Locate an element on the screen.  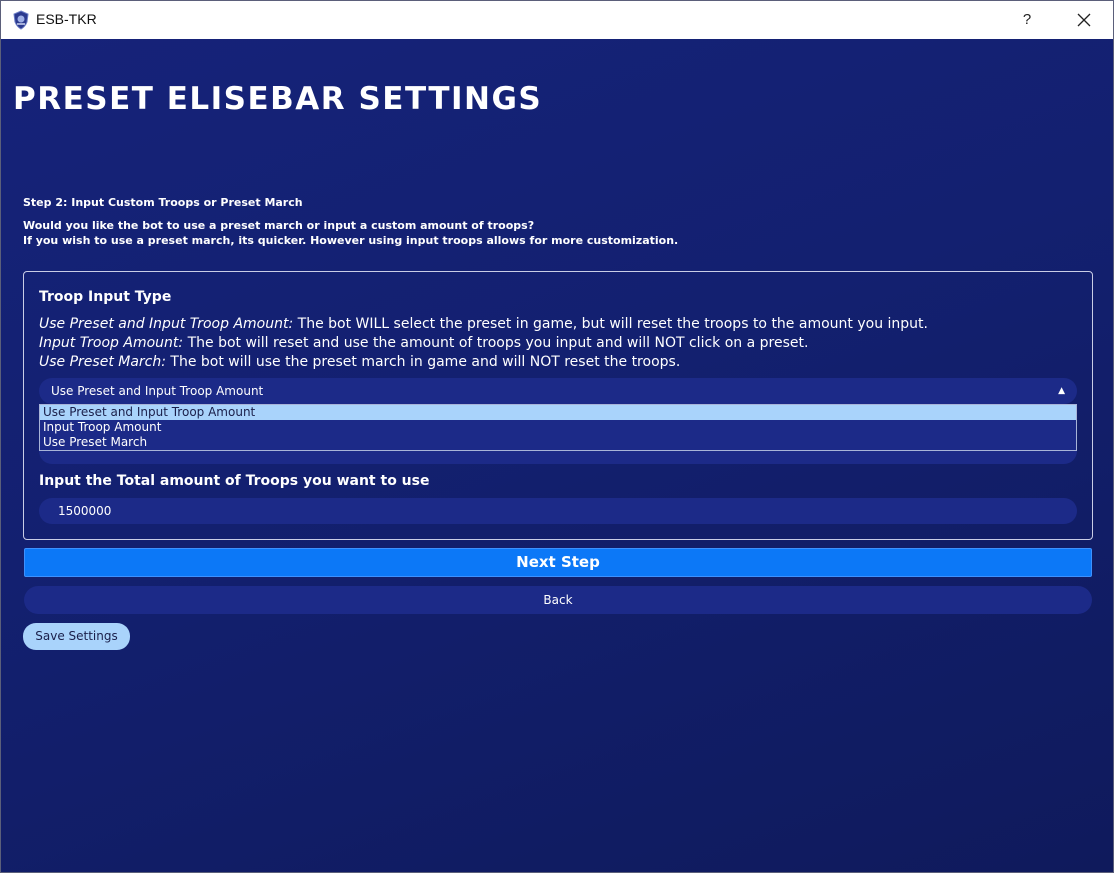
close-button is located at coordinates (1084, 20).